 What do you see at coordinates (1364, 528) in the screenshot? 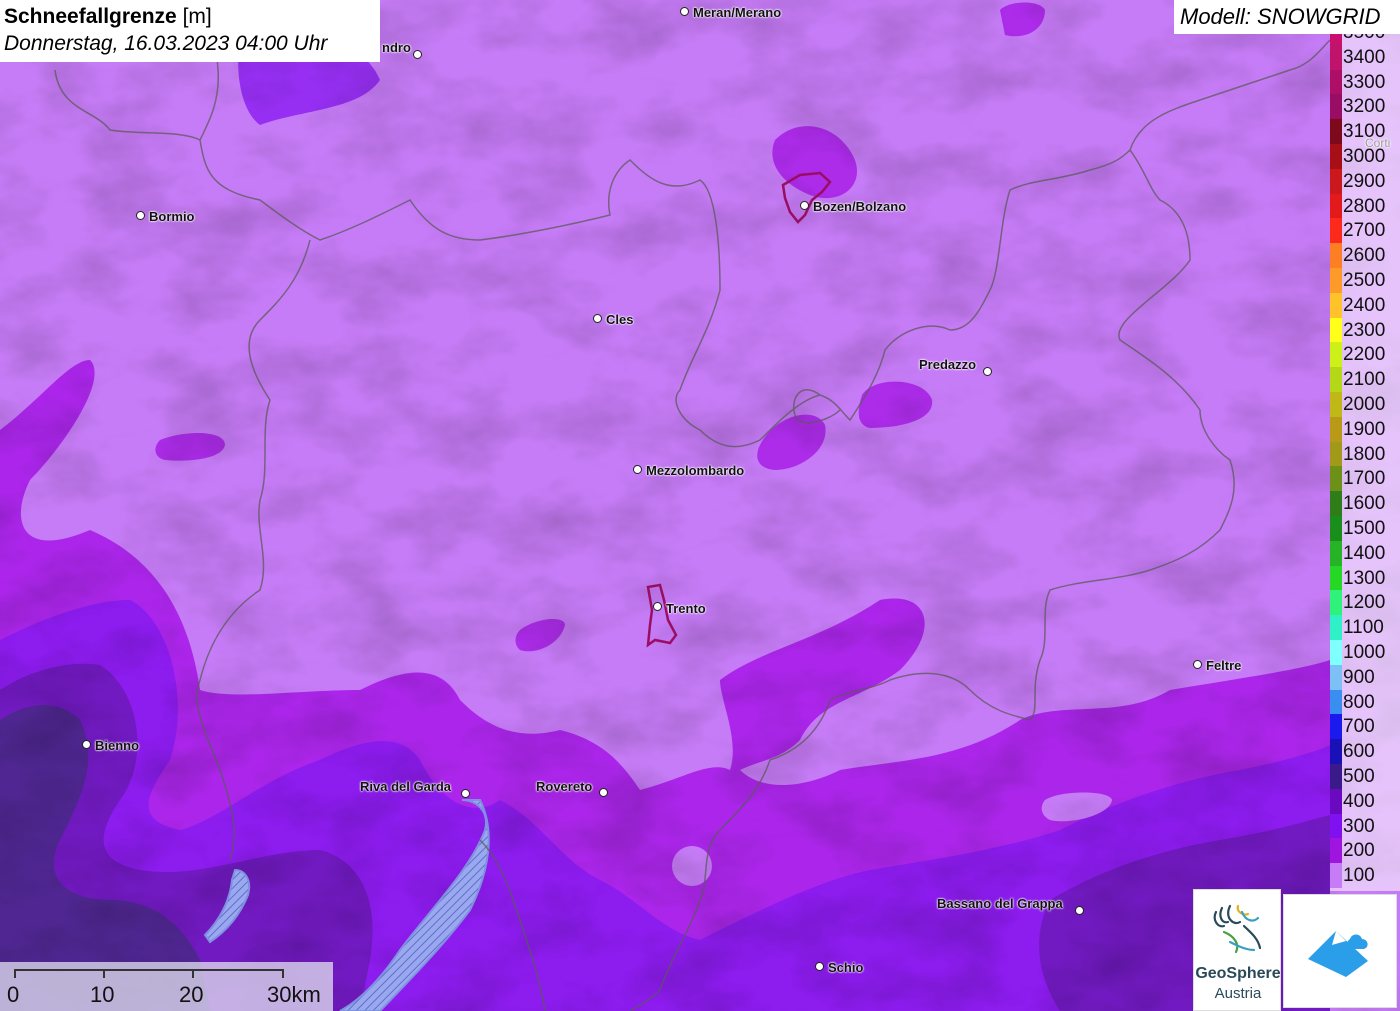
I see `legend-label: 1500` at bounding box center [1364, 528].